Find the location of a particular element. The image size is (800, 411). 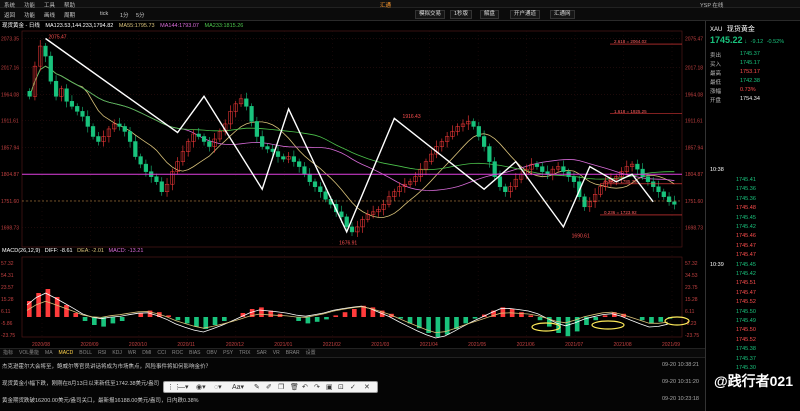

tick-price: 1745.45 is located at coordinates (746, 217).